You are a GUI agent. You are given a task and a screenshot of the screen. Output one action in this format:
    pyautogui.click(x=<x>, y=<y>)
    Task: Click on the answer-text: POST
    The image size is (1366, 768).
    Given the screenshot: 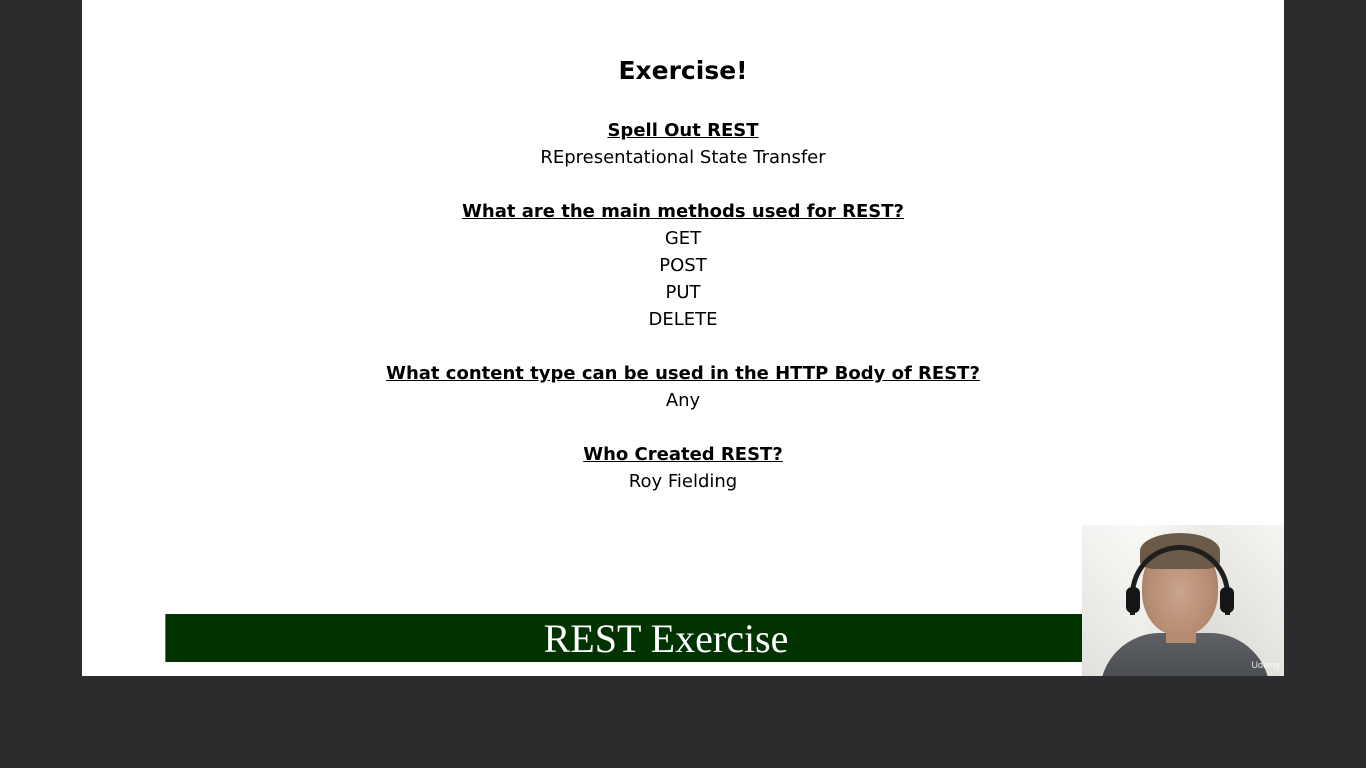 What is the action you would take?
    pyautogui.click(x=683, y=265)
    